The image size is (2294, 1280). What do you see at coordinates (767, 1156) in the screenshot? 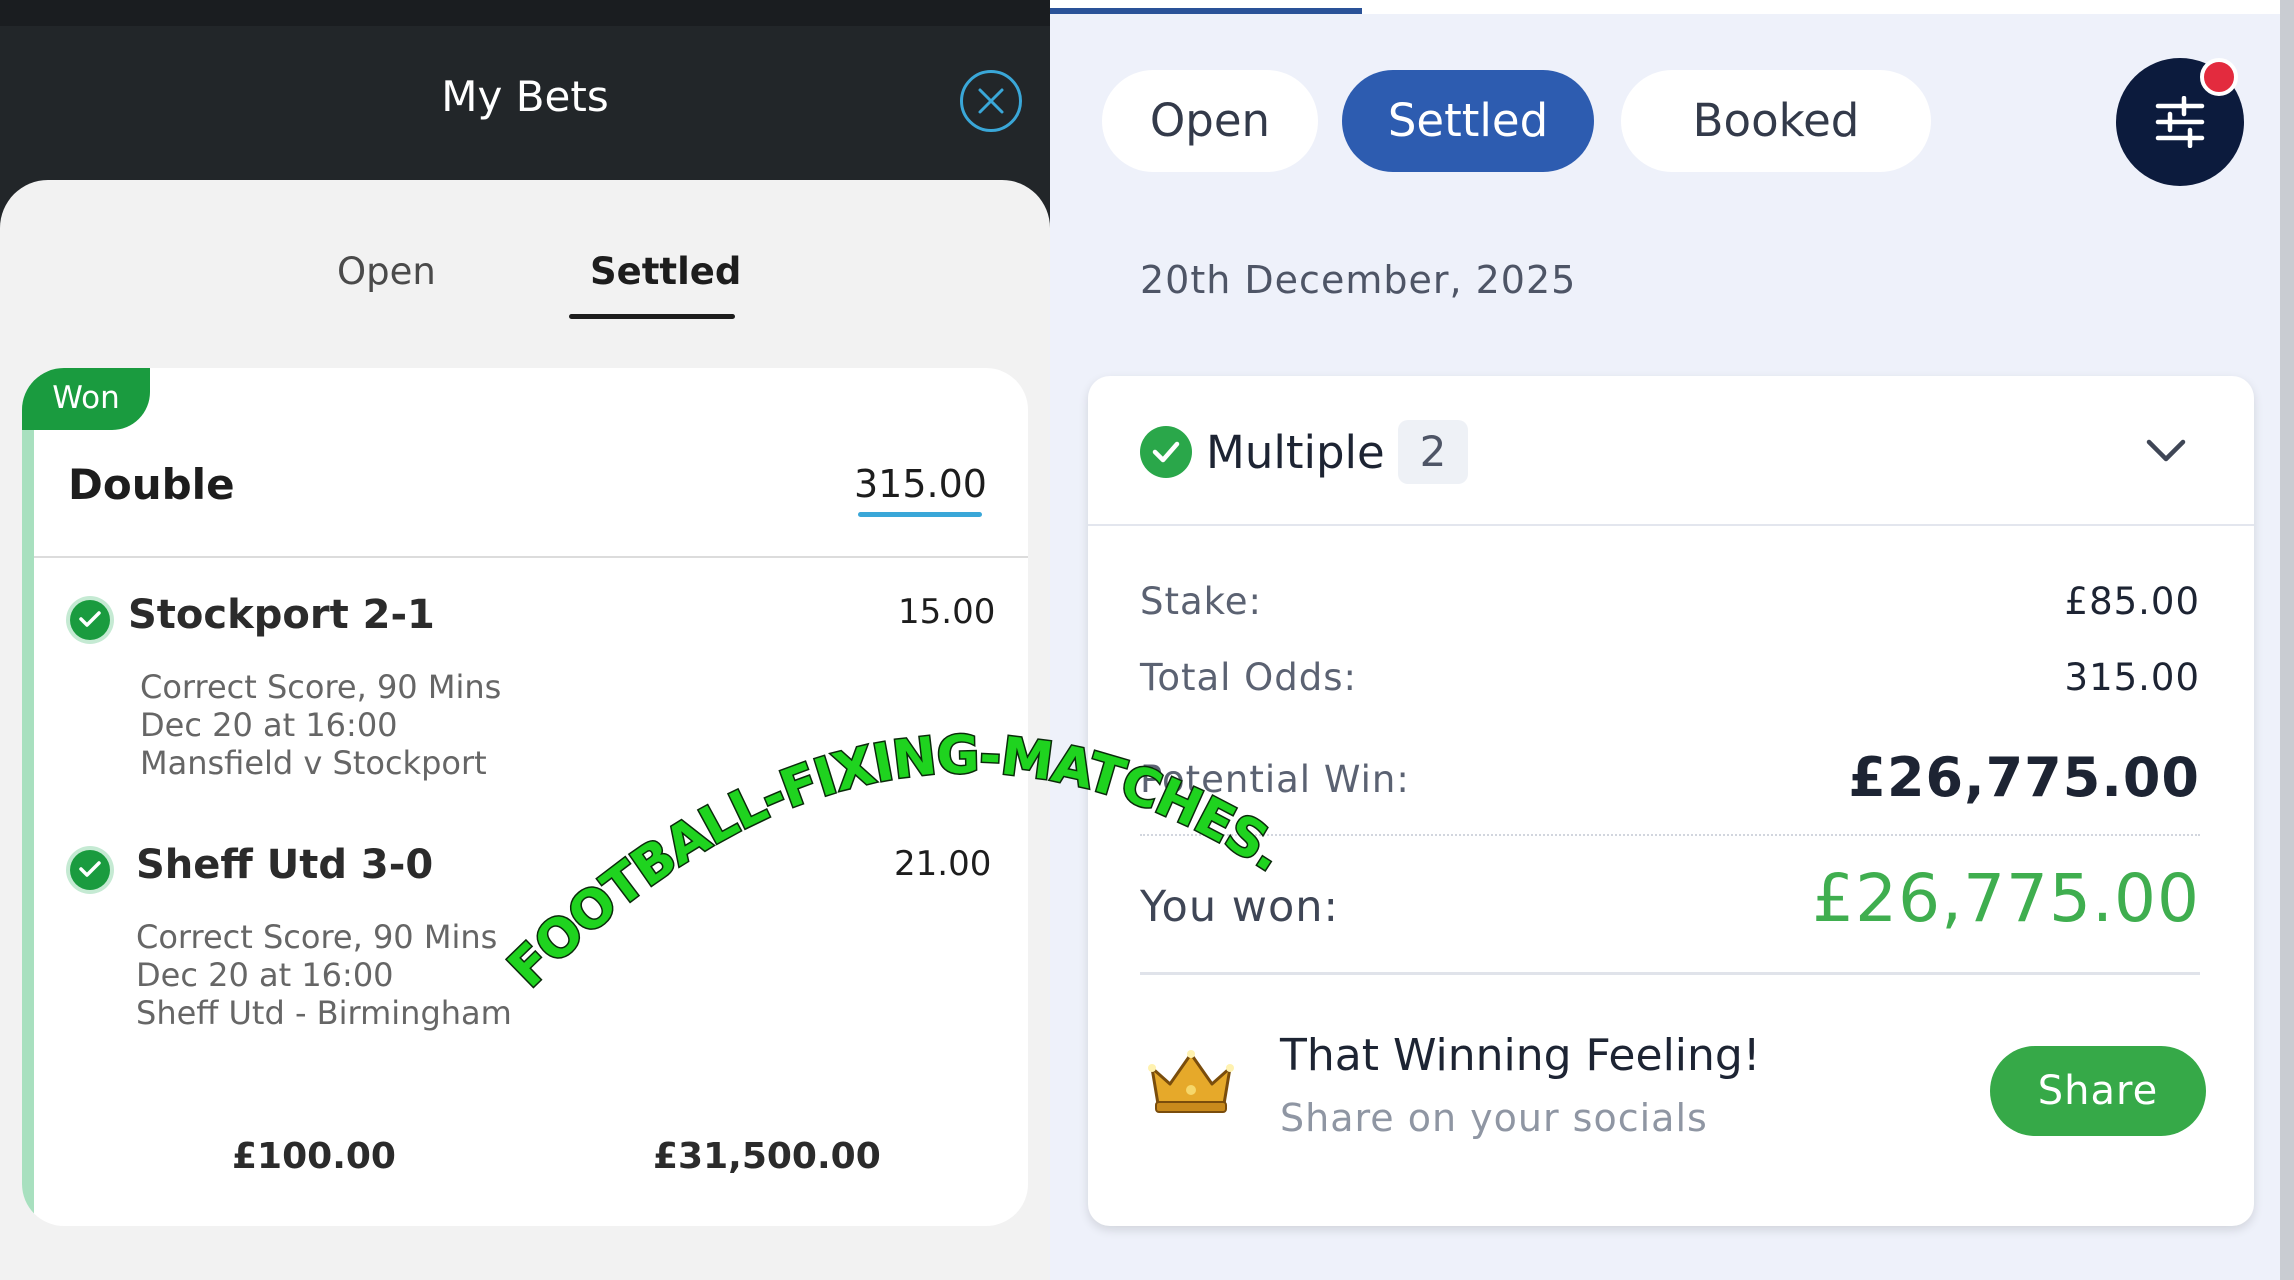
I see `returns-amount: £31,500.00` at bounding box center [767, 1156].